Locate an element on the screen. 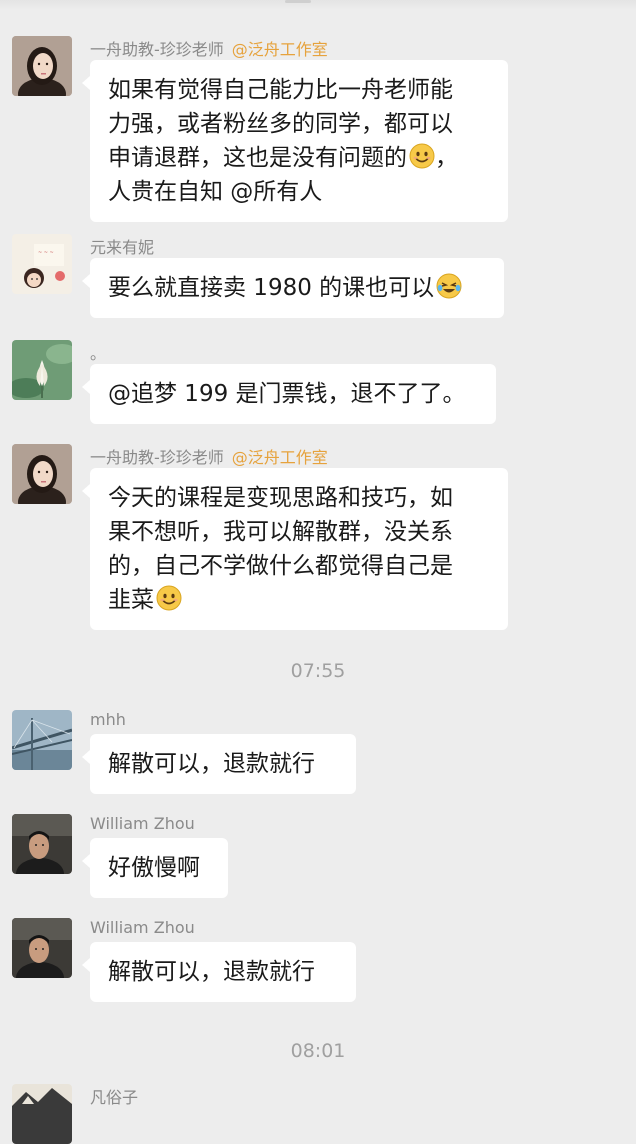  scroll-indicator is located at coordinates (298, 1).